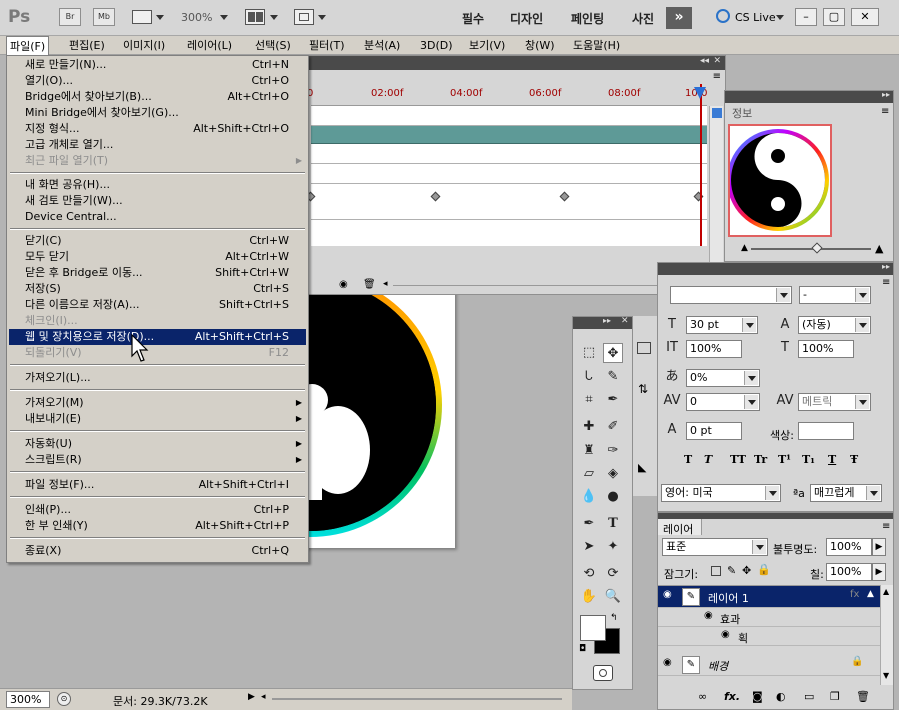 This screenshot has width=899, height=710. What do you see at coordinates (157, 551) in the screenshot?
I see `menu-item-exit: 종료(X) Ctrl+Q` at bounding box center [157, 551].